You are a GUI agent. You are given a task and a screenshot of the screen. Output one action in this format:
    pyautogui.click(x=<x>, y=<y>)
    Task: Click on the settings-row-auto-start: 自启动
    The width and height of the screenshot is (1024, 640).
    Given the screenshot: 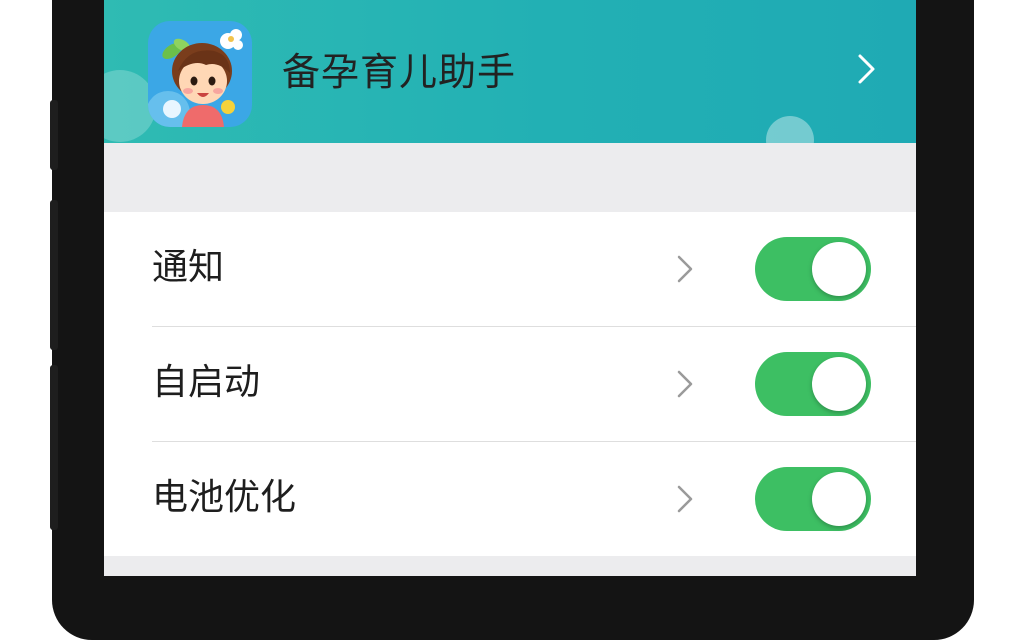 What is the action you would take?
    pyautogui.click(x=510, y=384)
    